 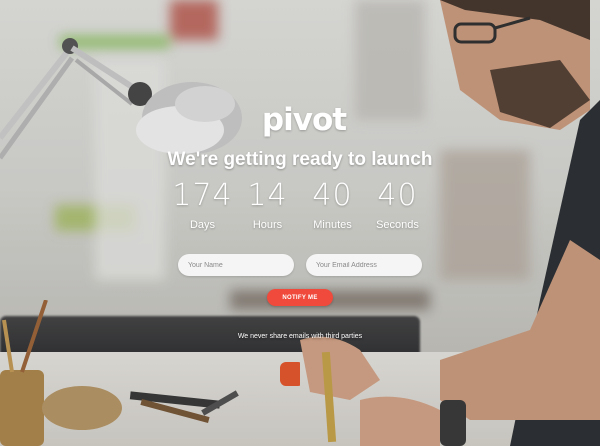 I want to click on countdown-minutes-label: Minutes, so click(x=332, y=225).